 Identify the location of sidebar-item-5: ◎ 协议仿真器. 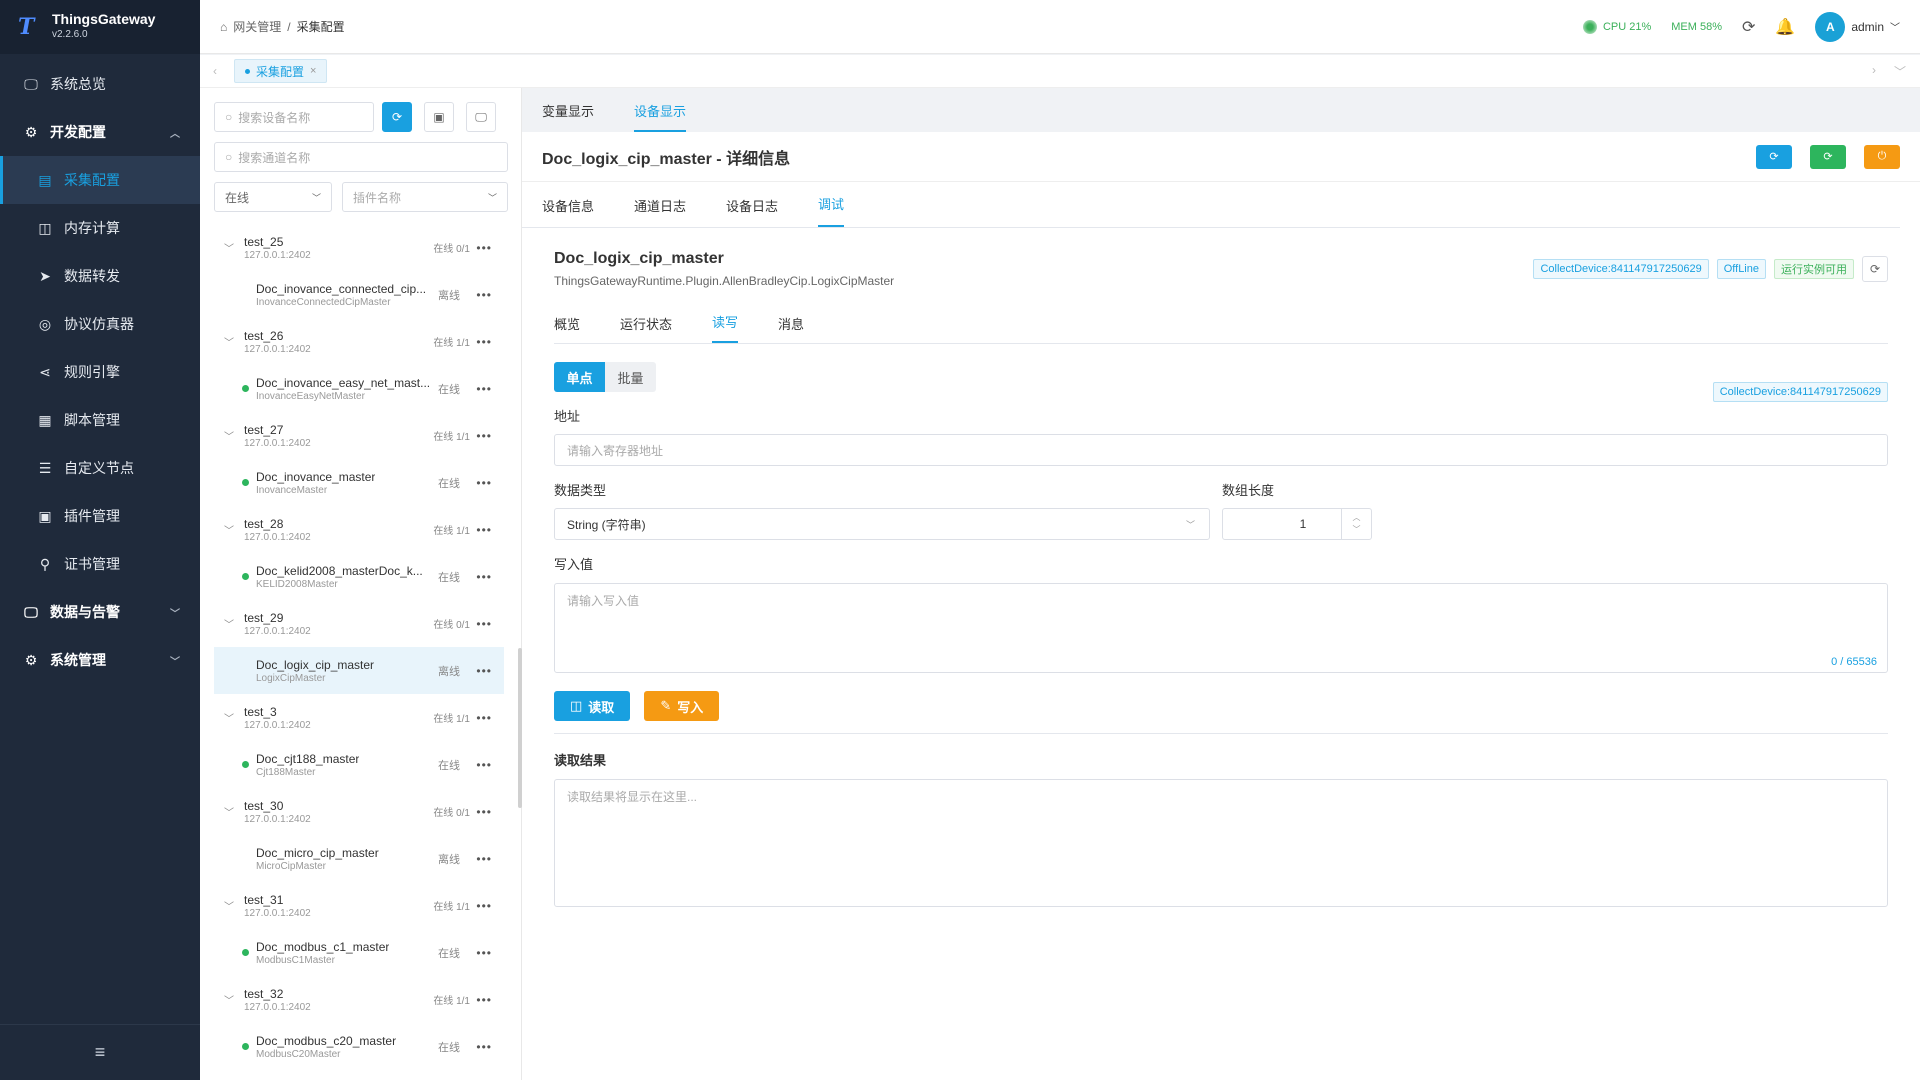
(100, 324).